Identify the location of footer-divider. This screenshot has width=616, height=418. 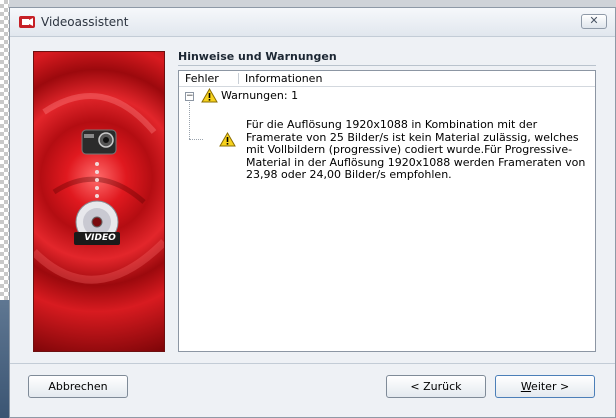
(312, 363).